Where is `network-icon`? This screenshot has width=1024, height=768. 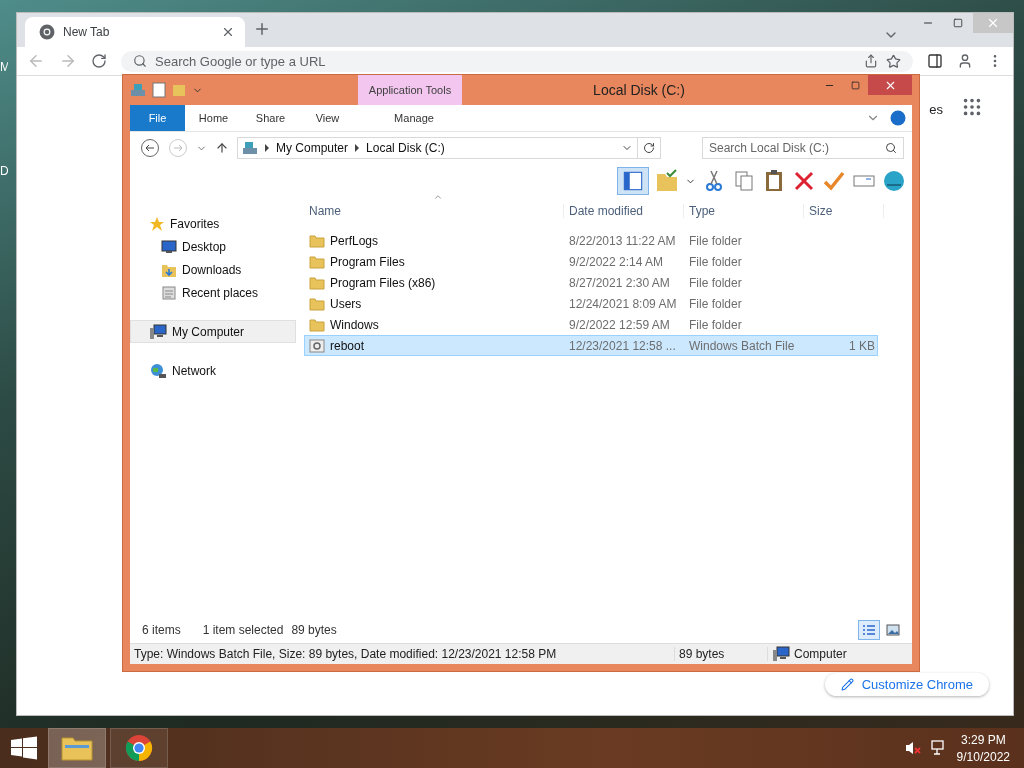
network-icon is located at coordinates (938, 748).